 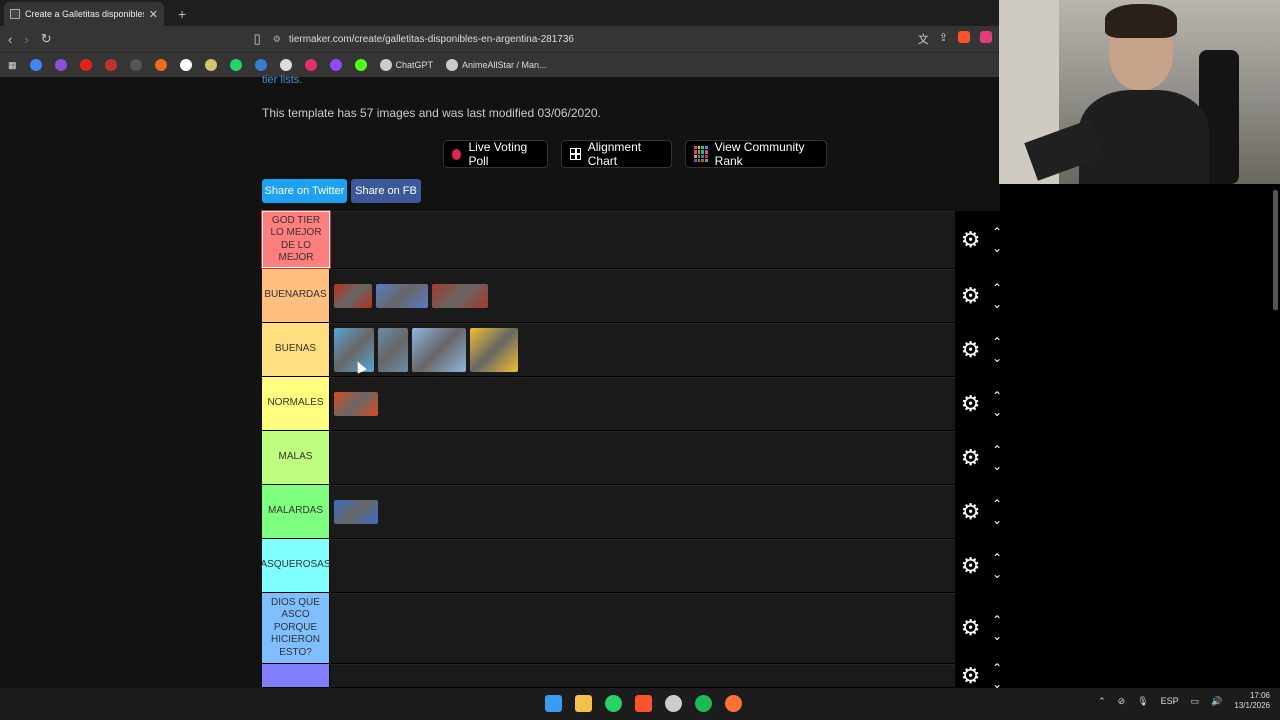 I want to click on display-icon: ▭, so click(x=1195, y=701).